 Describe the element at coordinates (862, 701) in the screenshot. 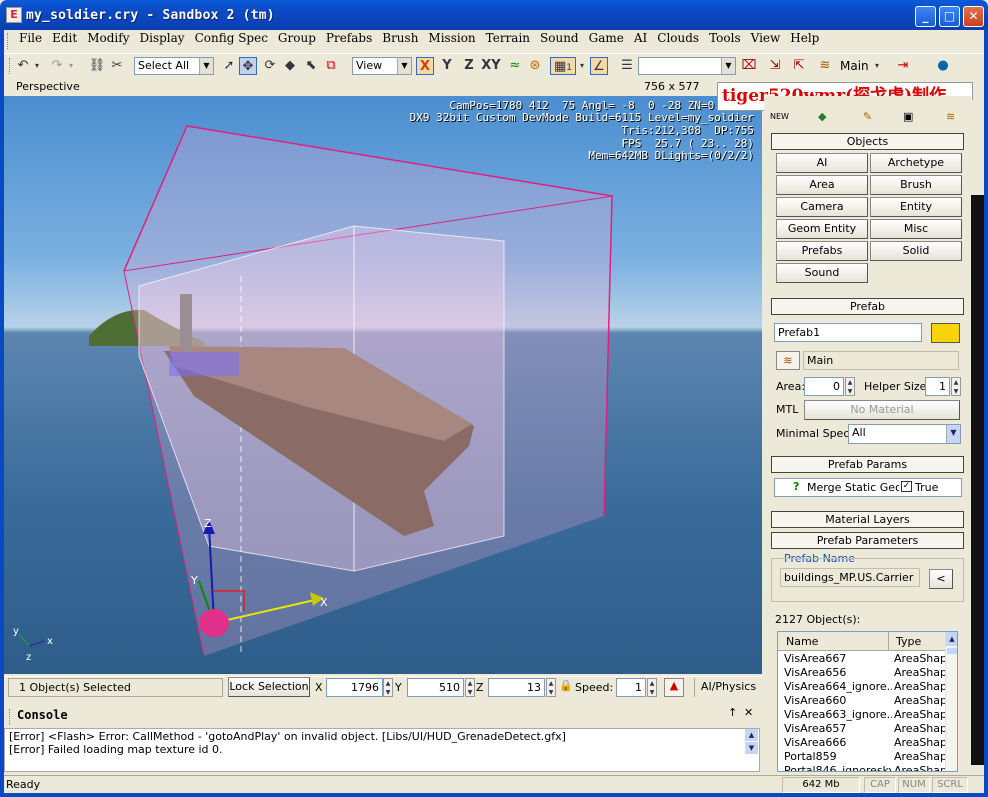

I see `list-item: VisArea660 AreaShap` at that location.